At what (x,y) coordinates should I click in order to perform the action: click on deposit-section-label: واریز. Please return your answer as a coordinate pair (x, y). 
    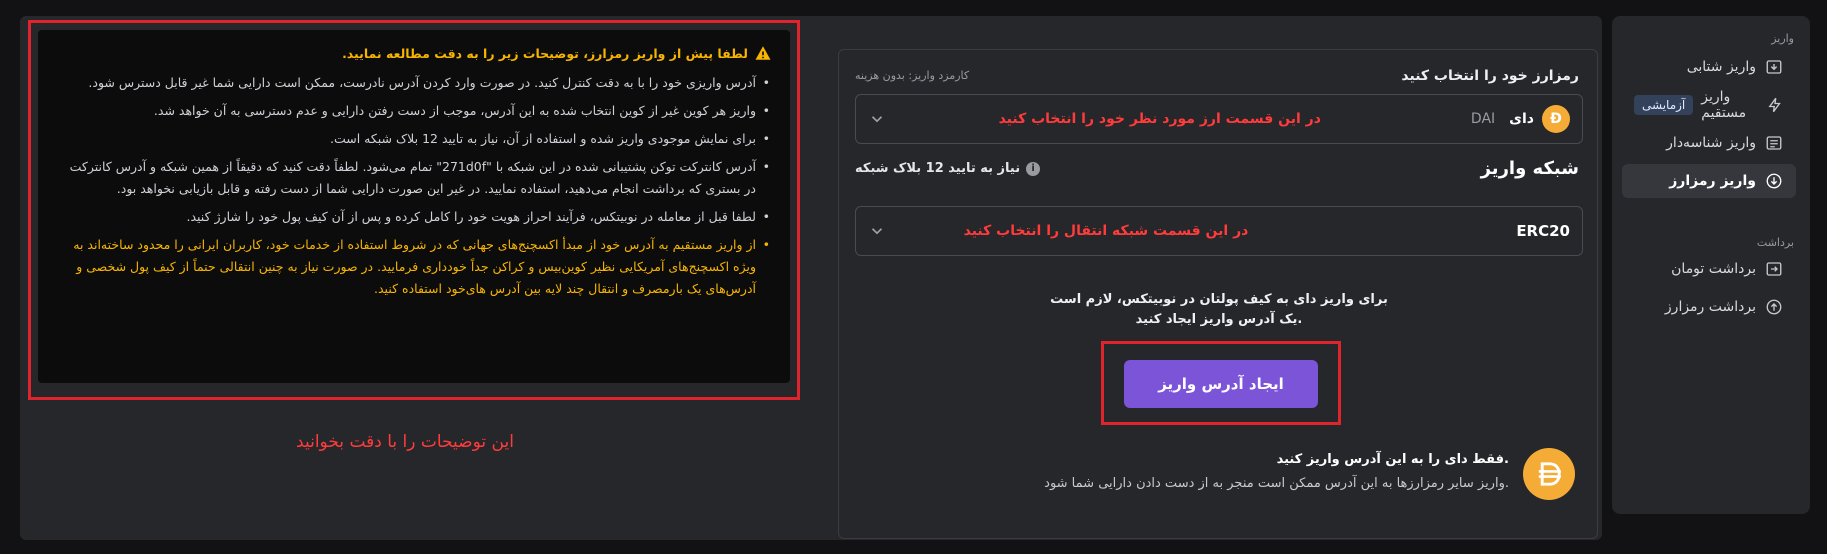
    Looking at the image, I should click on (1782, 38).